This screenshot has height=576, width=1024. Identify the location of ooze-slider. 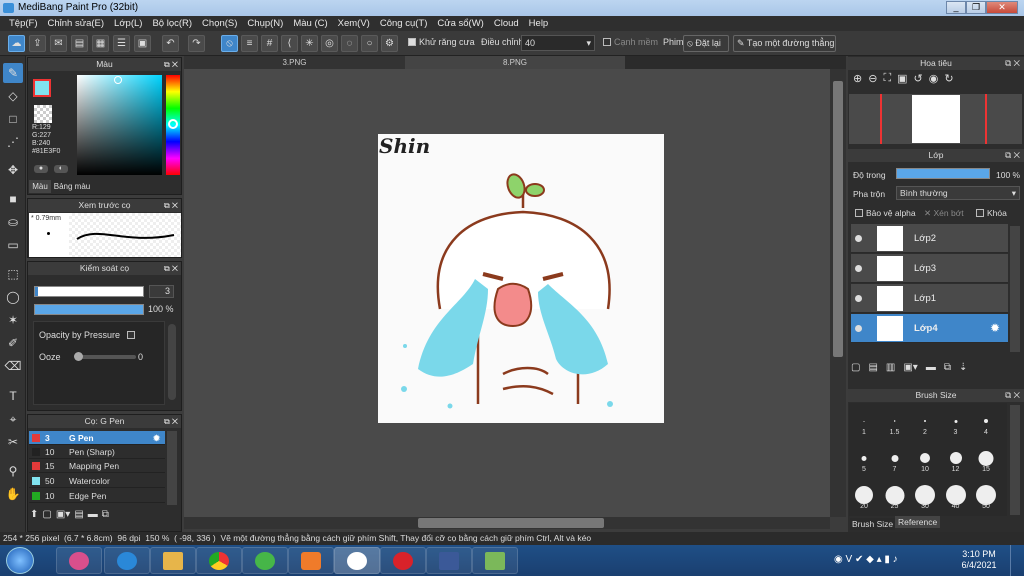
(105, 356).